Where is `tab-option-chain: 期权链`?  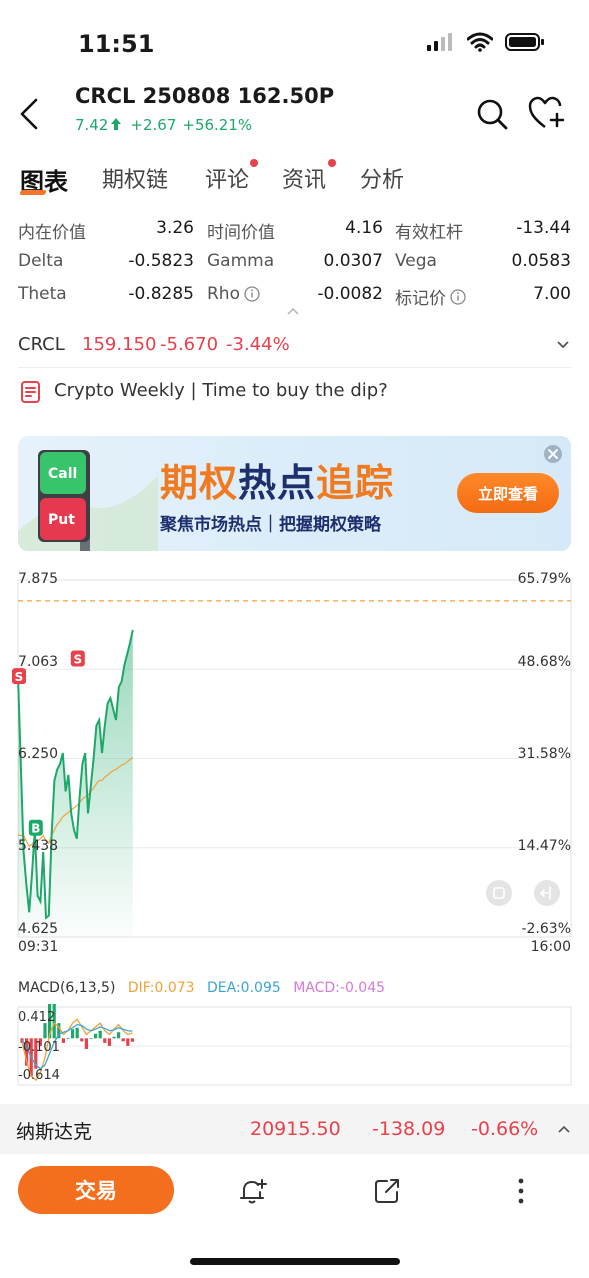 tab-option-chain: 期权链 is located at coordinates (135, 178).